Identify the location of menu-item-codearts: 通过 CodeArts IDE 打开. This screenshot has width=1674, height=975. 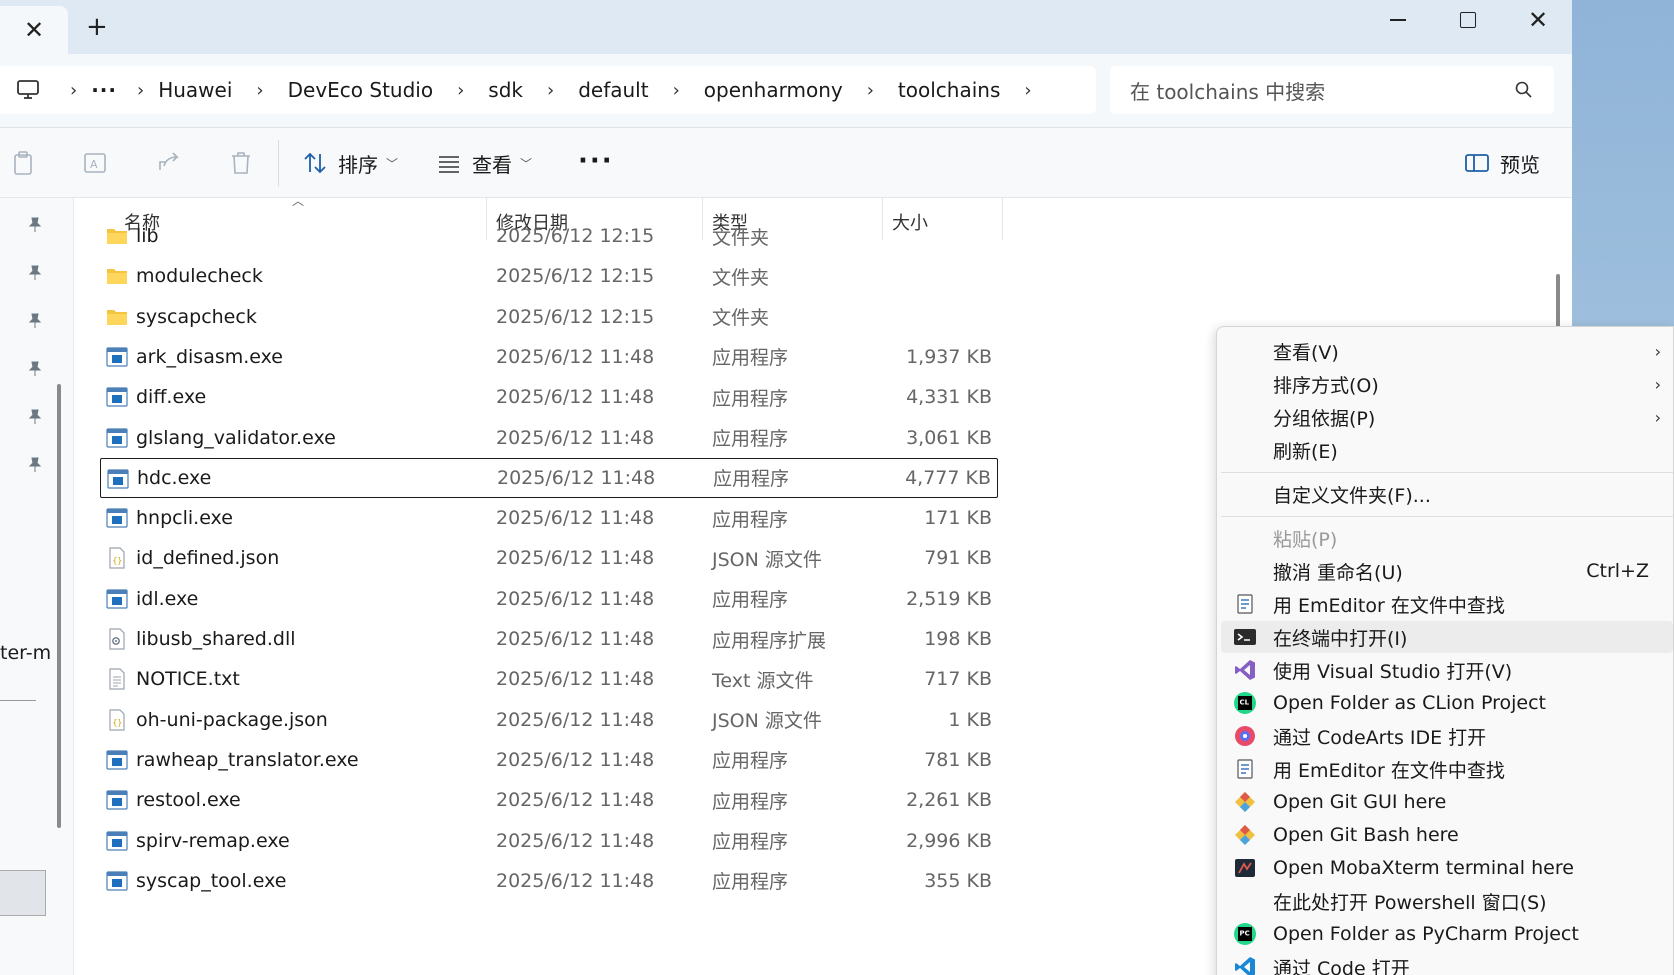
(1447, 736).